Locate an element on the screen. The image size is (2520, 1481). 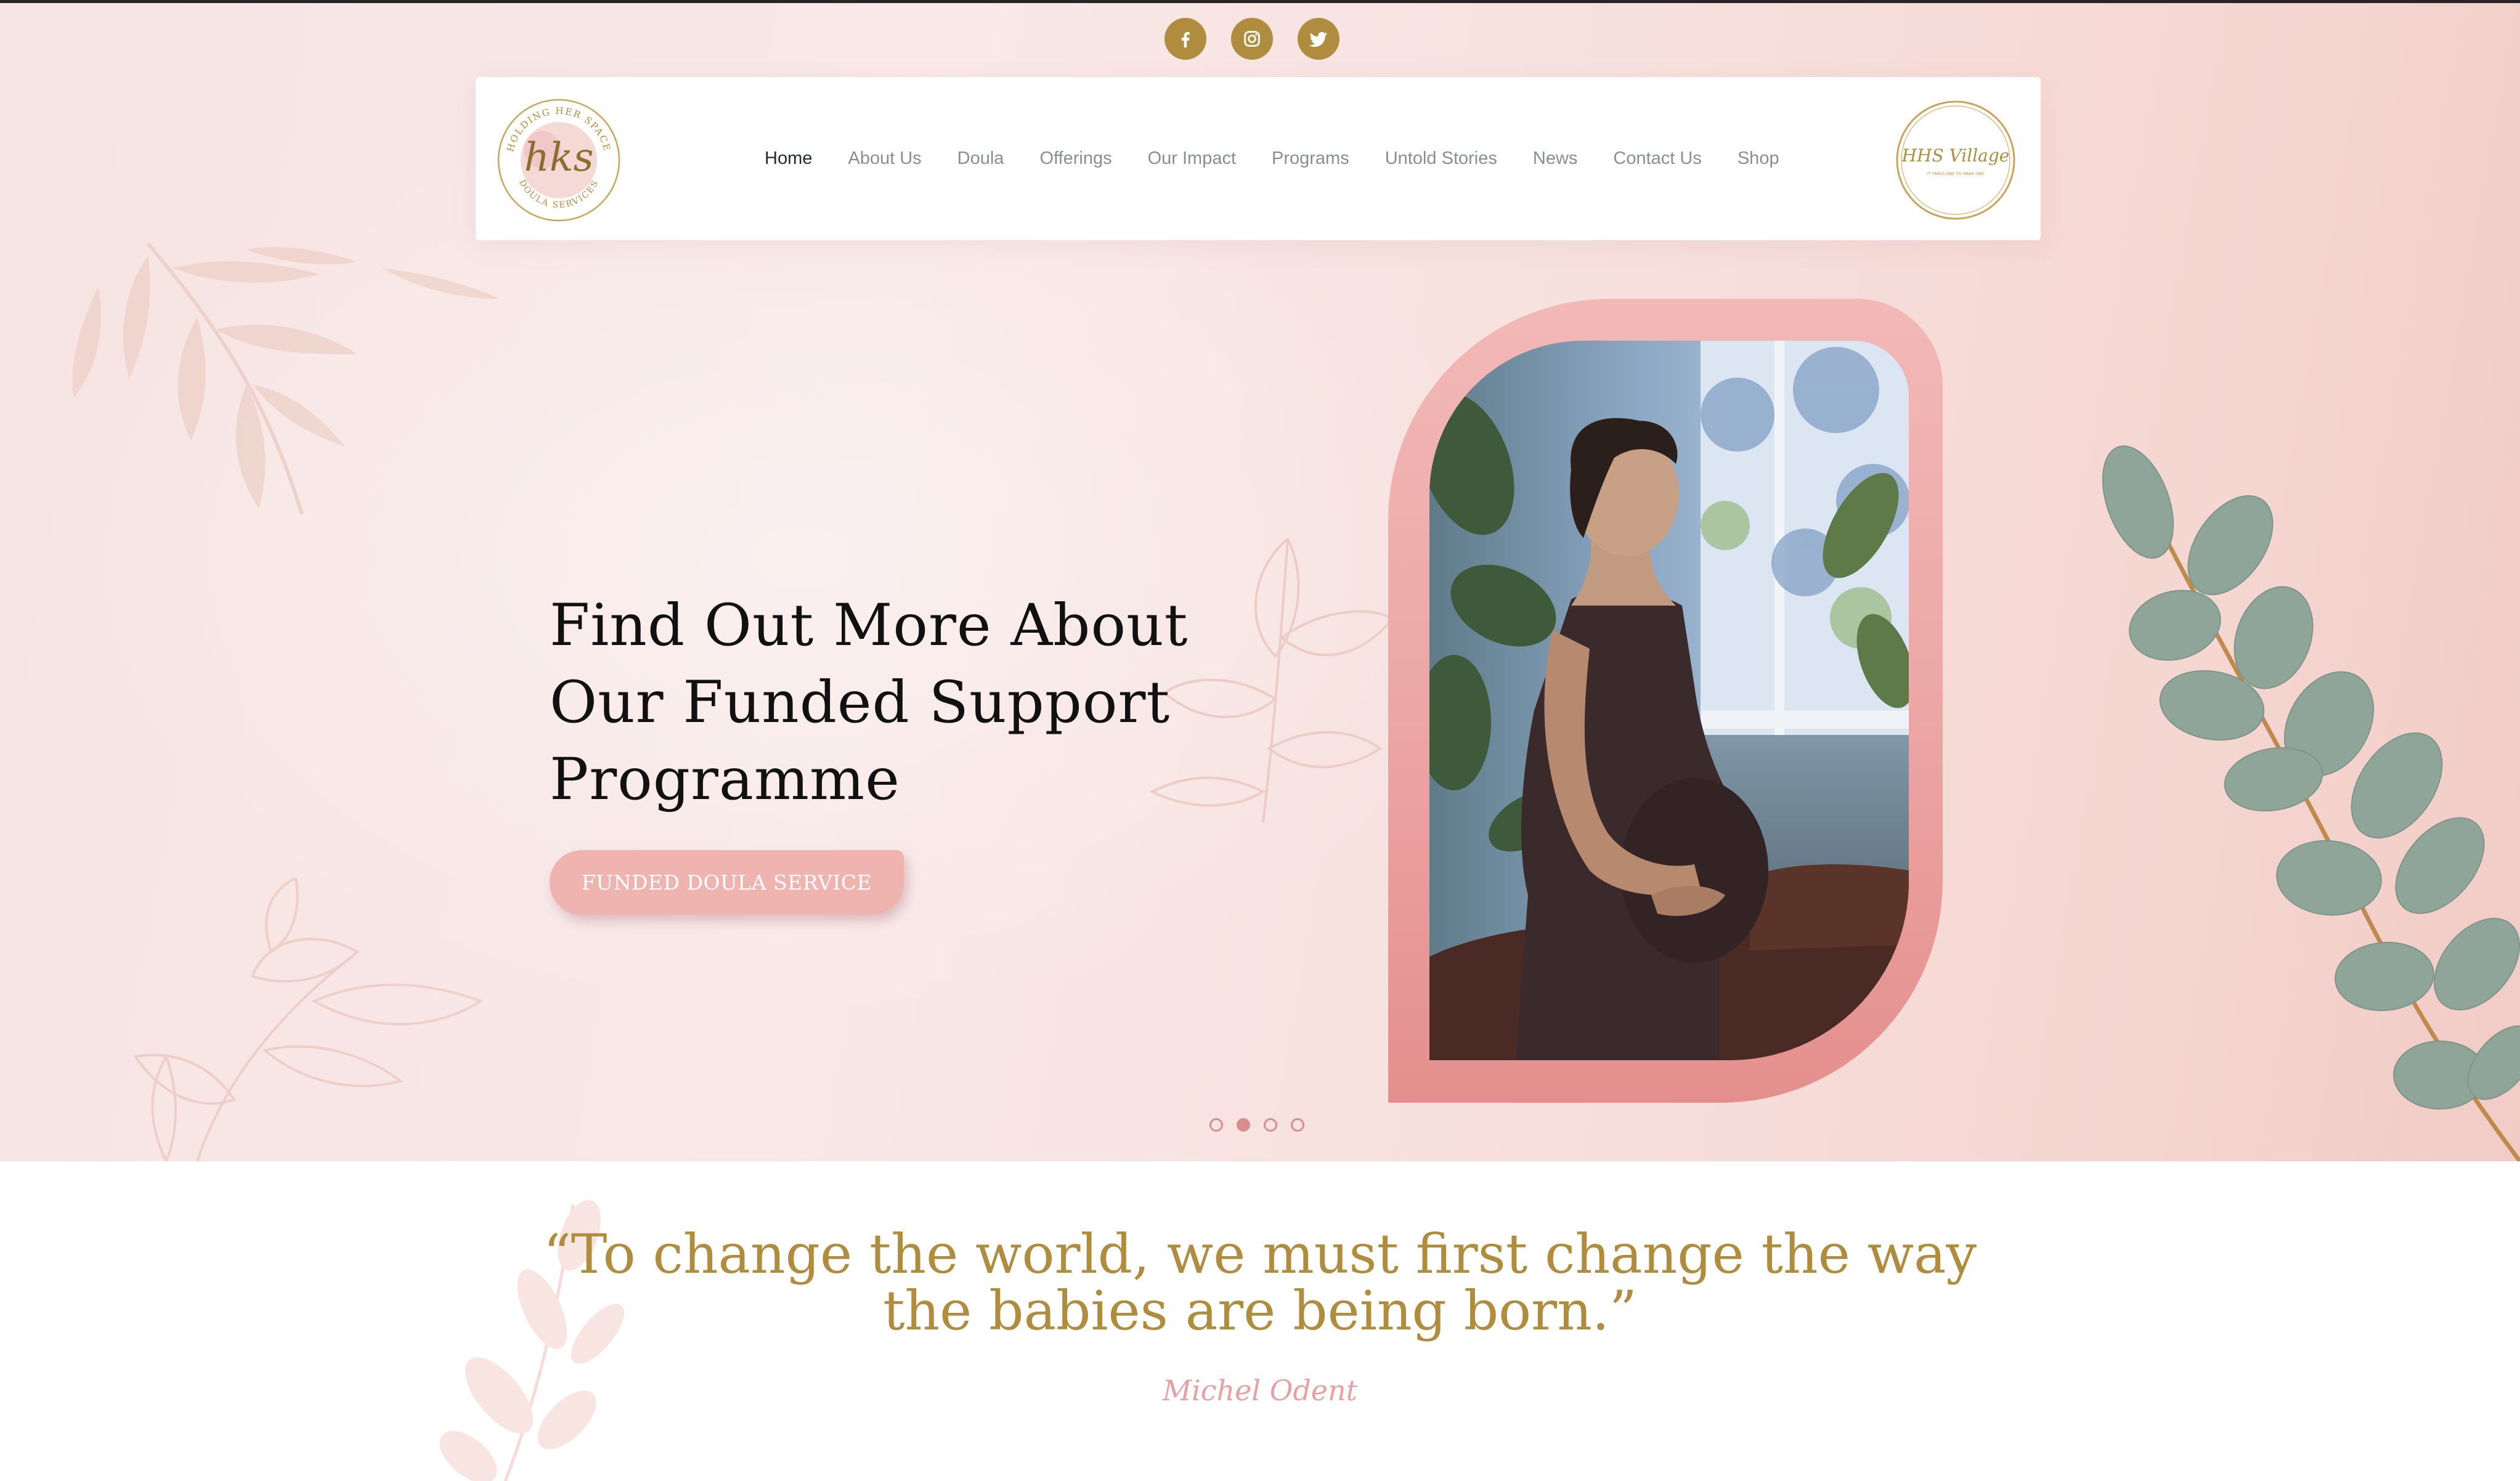
village-logo-tagline: IT TAKES ONE TO MAKE ONE is located at coordinates (1955, 173).